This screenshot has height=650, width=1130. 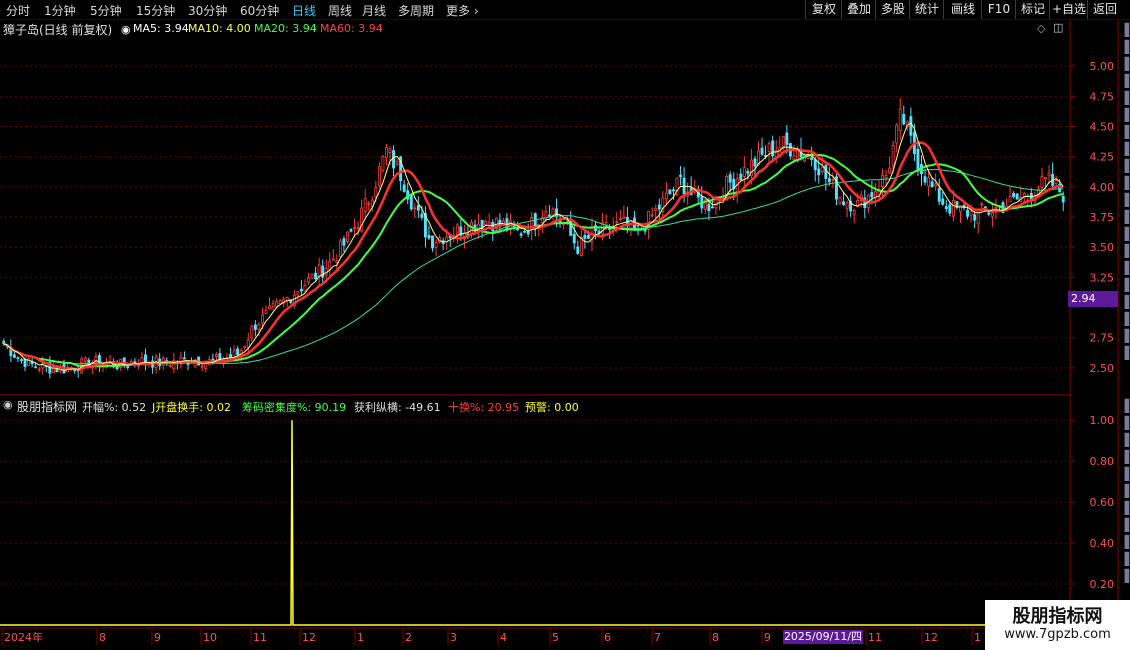 What do you see at coordinates (1041, 28) in the screenshot?
I see `diamond-icon: ◇` at bounding box center [1041, 28].